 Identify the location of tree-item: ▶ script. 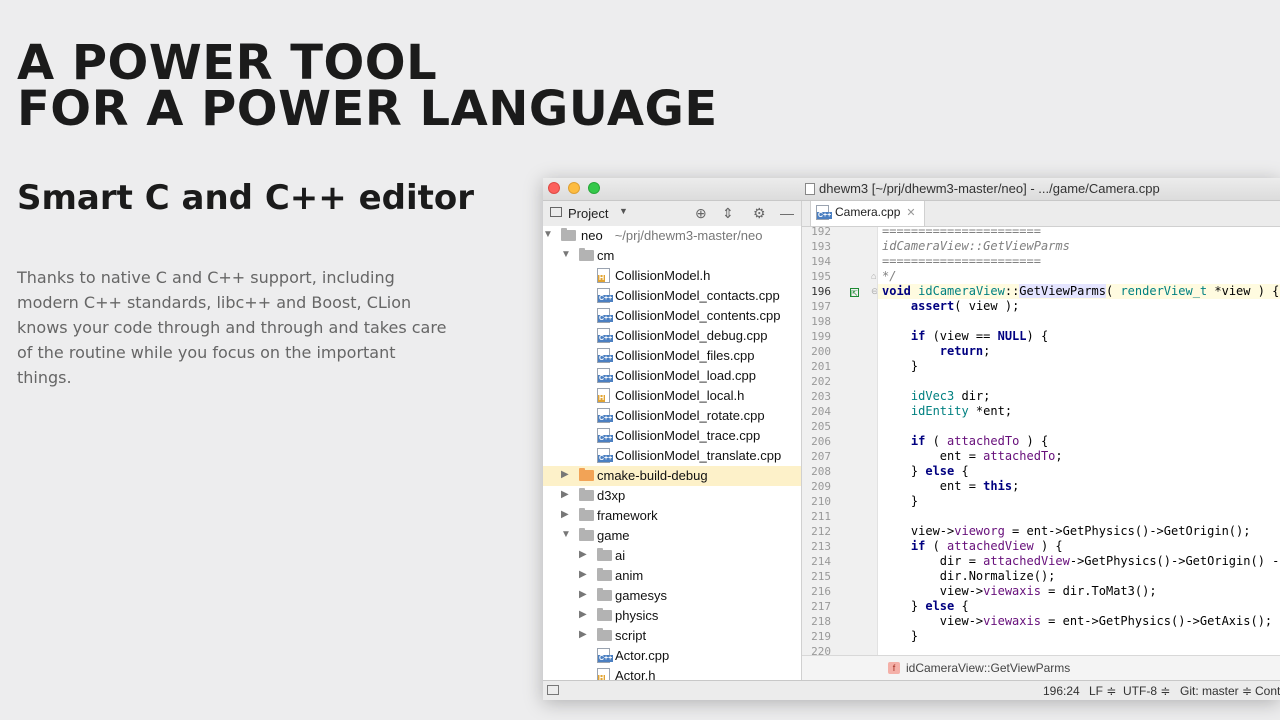
(672, 636).